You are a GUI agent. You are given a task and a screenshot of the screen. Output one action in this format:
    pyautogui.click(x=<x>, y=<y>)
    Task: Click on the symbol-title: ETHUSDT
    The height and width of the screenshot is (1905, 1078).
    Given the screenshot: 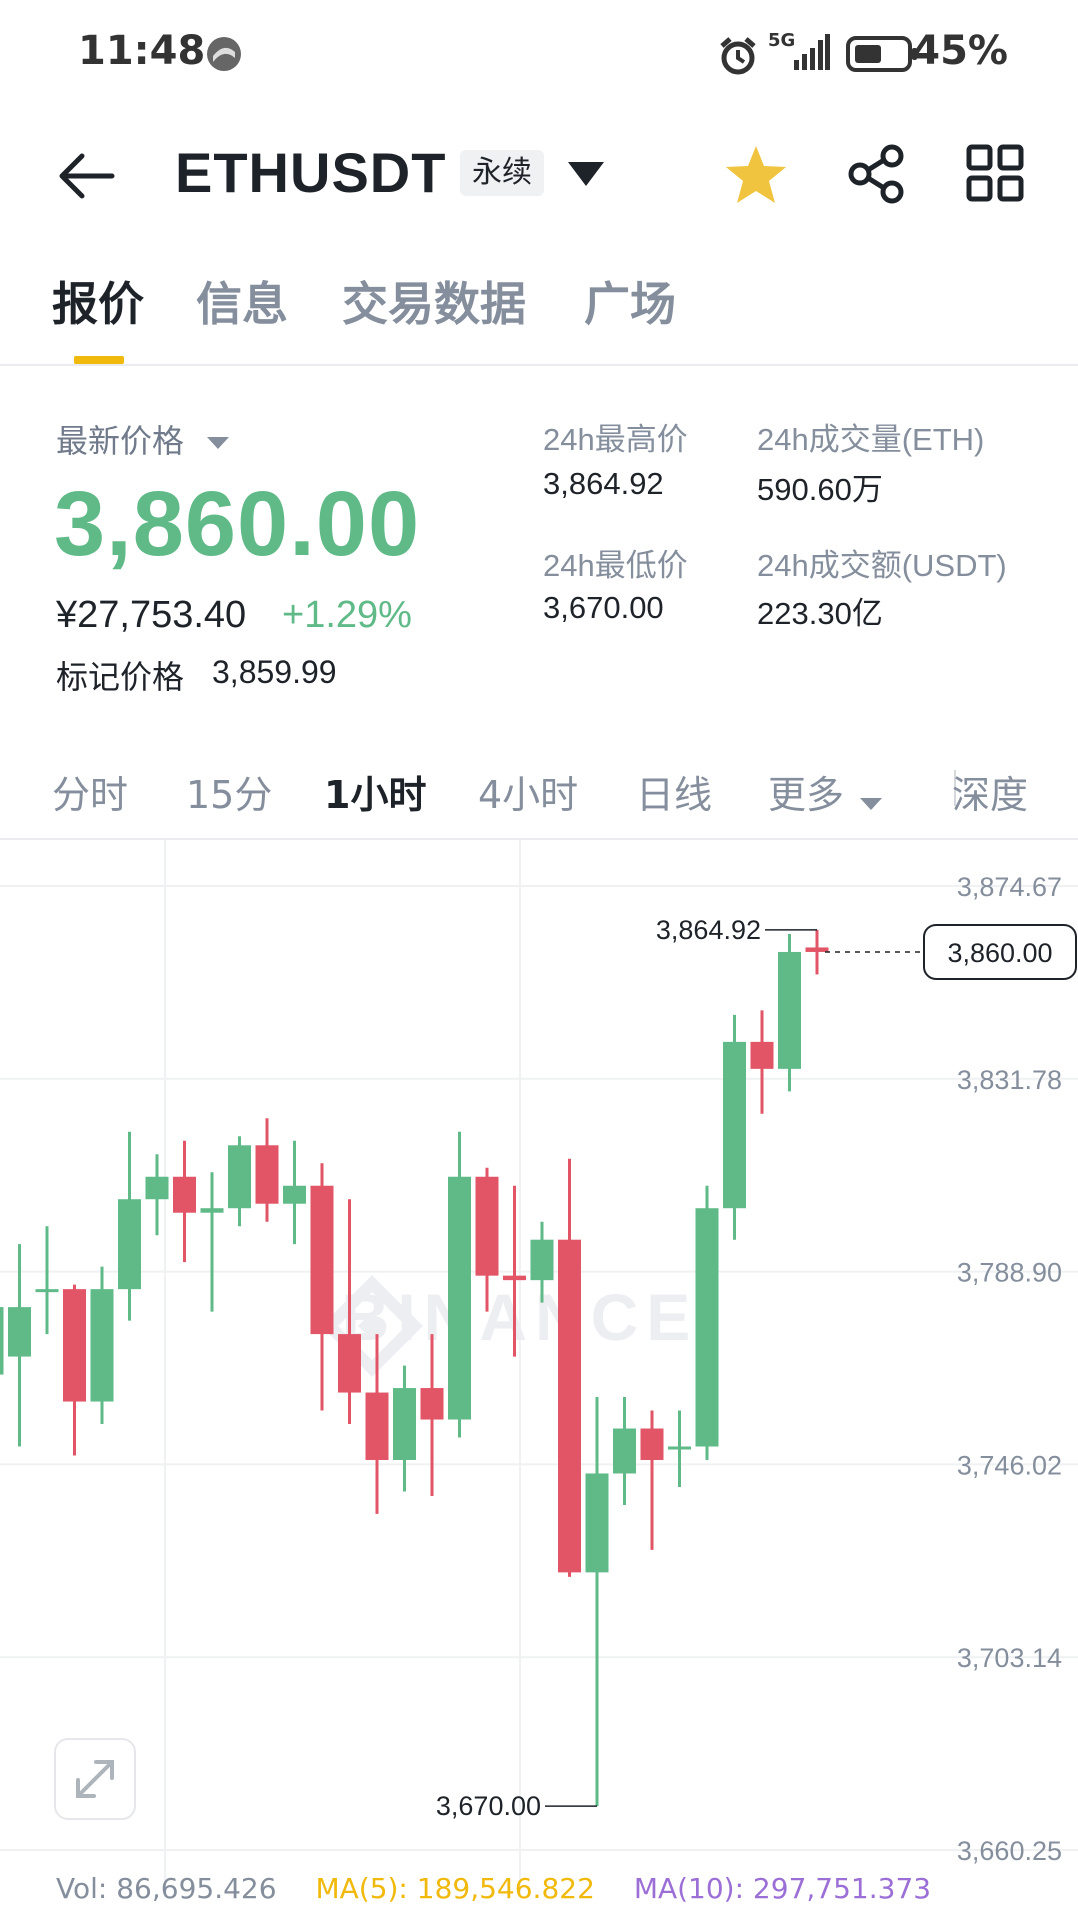 What is the action you would take?
    pyautogui.click(x=310, y=172)
    